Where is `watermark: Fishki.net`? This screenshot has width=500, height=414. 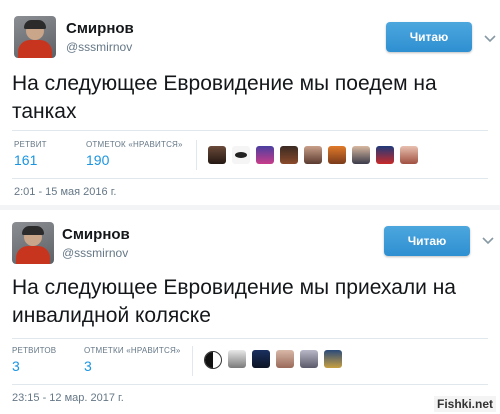
watermark: Fishki.net is located at coordinates (464, 404).